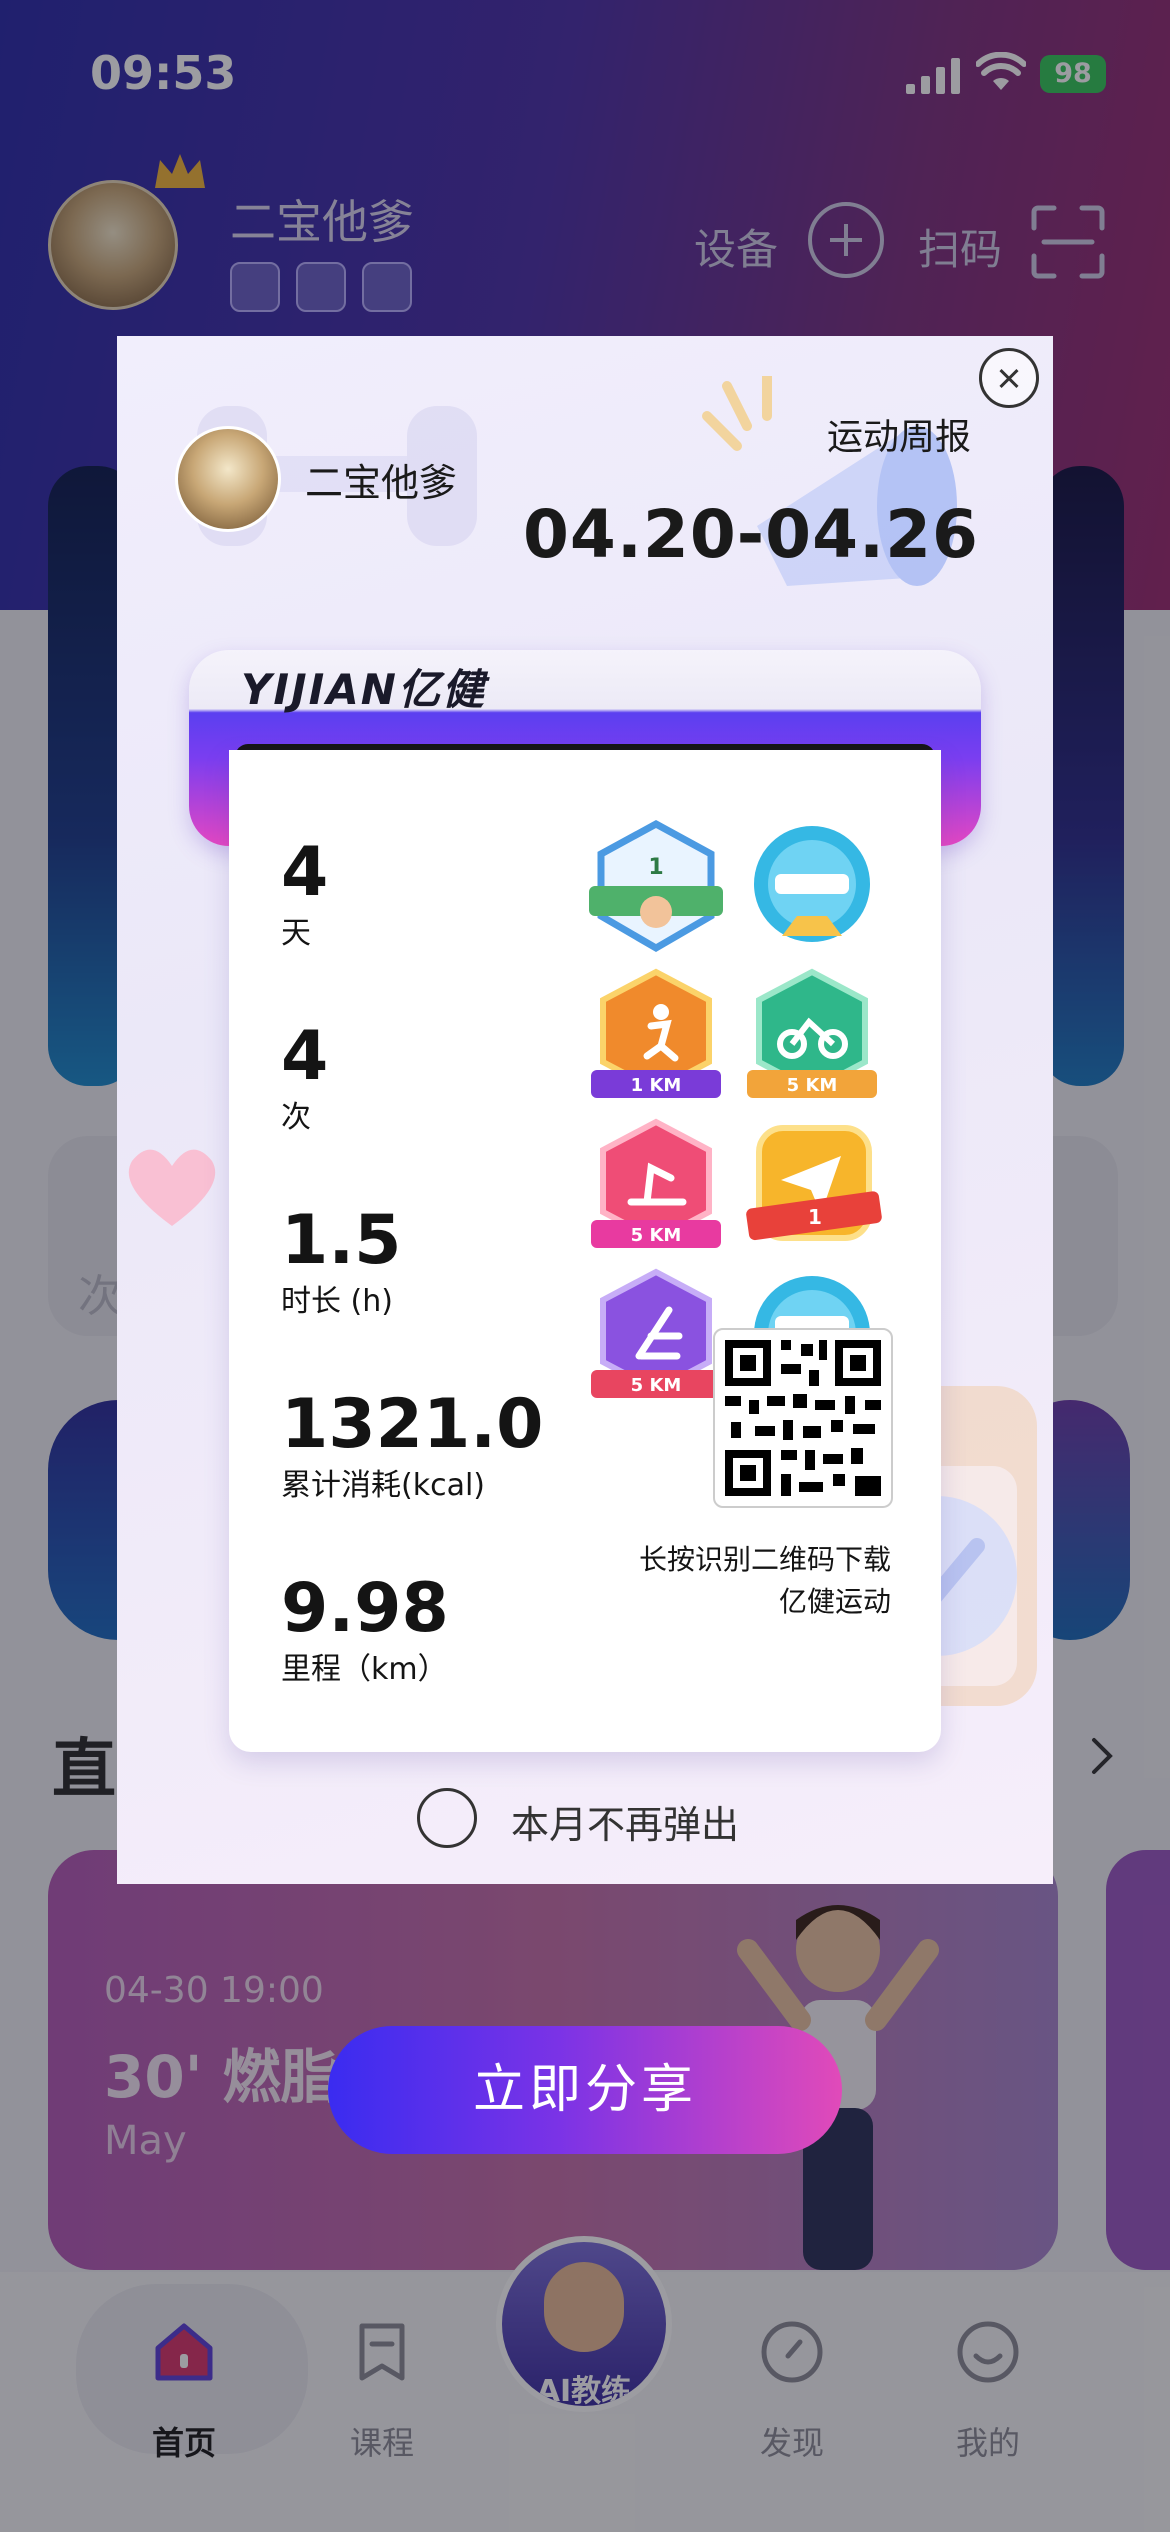 The image size is (1170, 2532). I want to click on stat-distance: 9.98 里程（km）, so click(365, 1631).